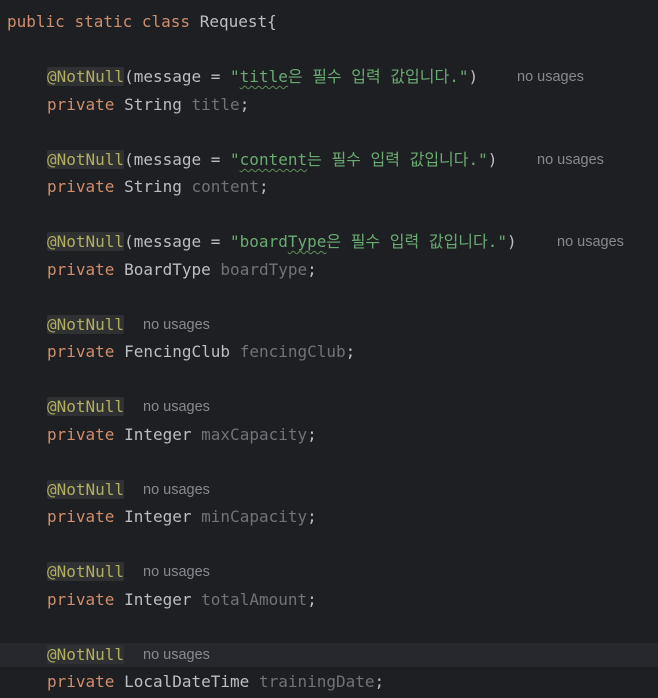  I want to click on annotation-line-fencingclub: @NotNull no usages, so click(329, 325).